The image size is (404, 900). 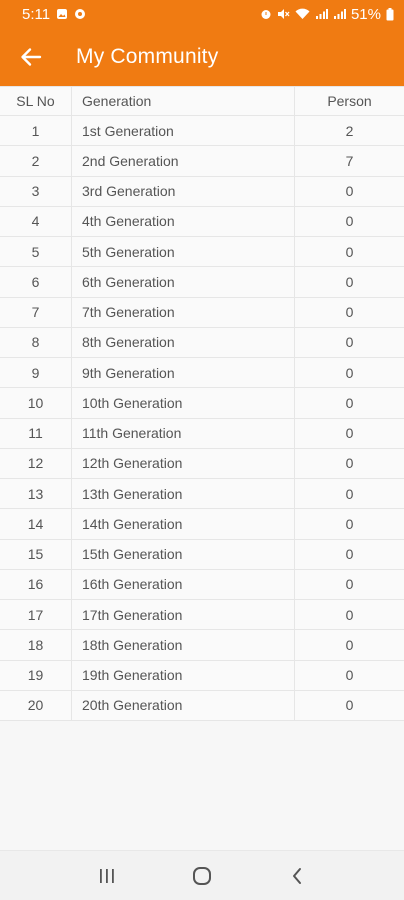 What do you see at coordinates (36, 282) in the screenshot?
I see `cell-sl-no: 6` at bounding box center [36, 282].